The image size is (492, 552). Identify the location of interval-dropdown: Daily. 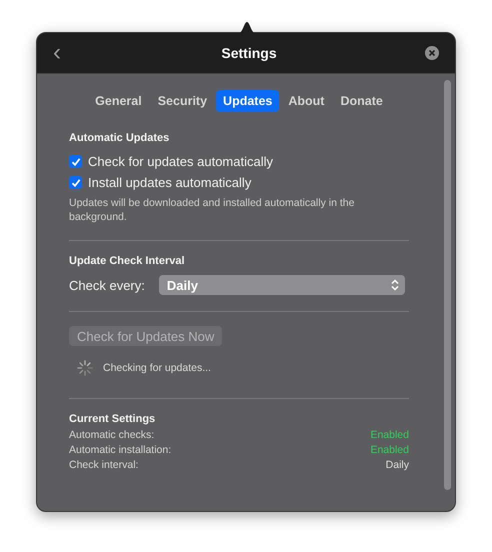
(281, 285).